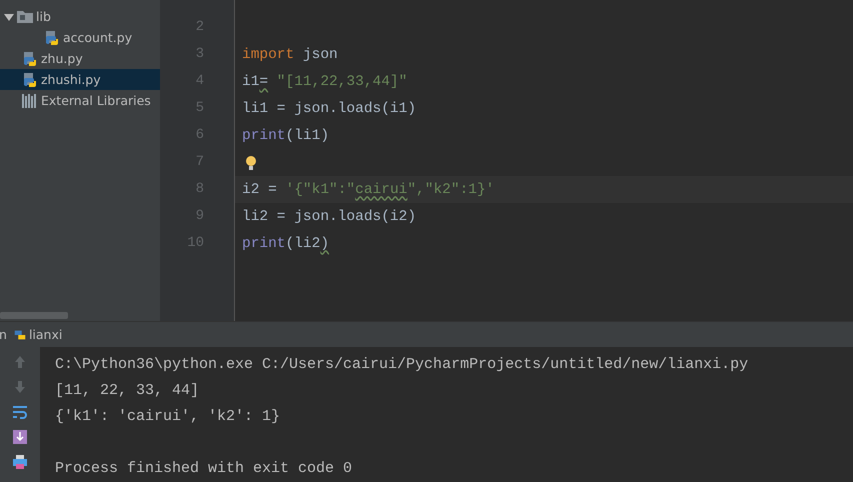  I want to click on code-line: li1 = json.loads(i1), so click(329, 108).